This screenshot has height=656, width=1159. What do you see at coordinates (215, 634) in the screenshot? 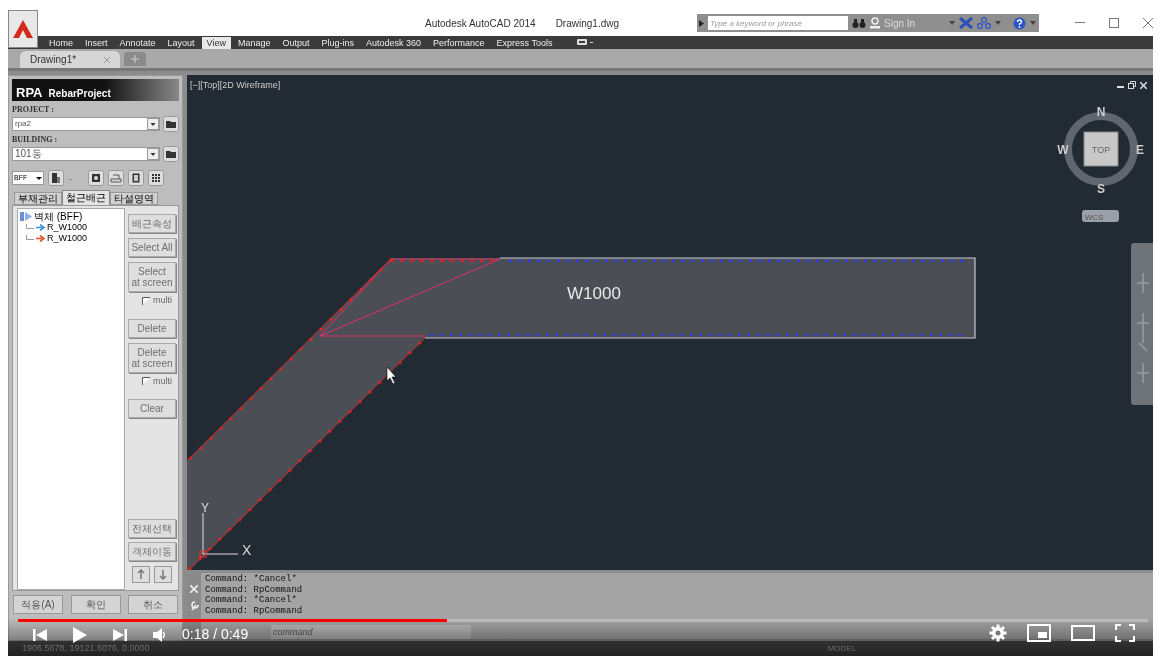
I see `video-time: 0:18 / 0:49` at bounding box center [215, 634].